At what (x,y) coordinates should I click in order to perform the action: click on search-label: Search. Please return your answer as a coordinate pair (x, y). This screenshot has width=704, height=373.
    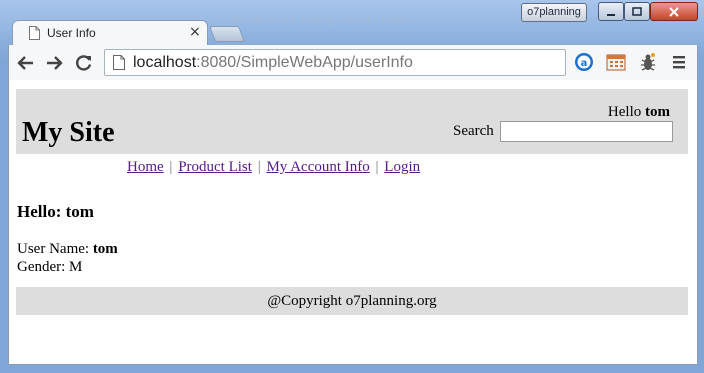
    Looking at the image, I should click on (473, 131).